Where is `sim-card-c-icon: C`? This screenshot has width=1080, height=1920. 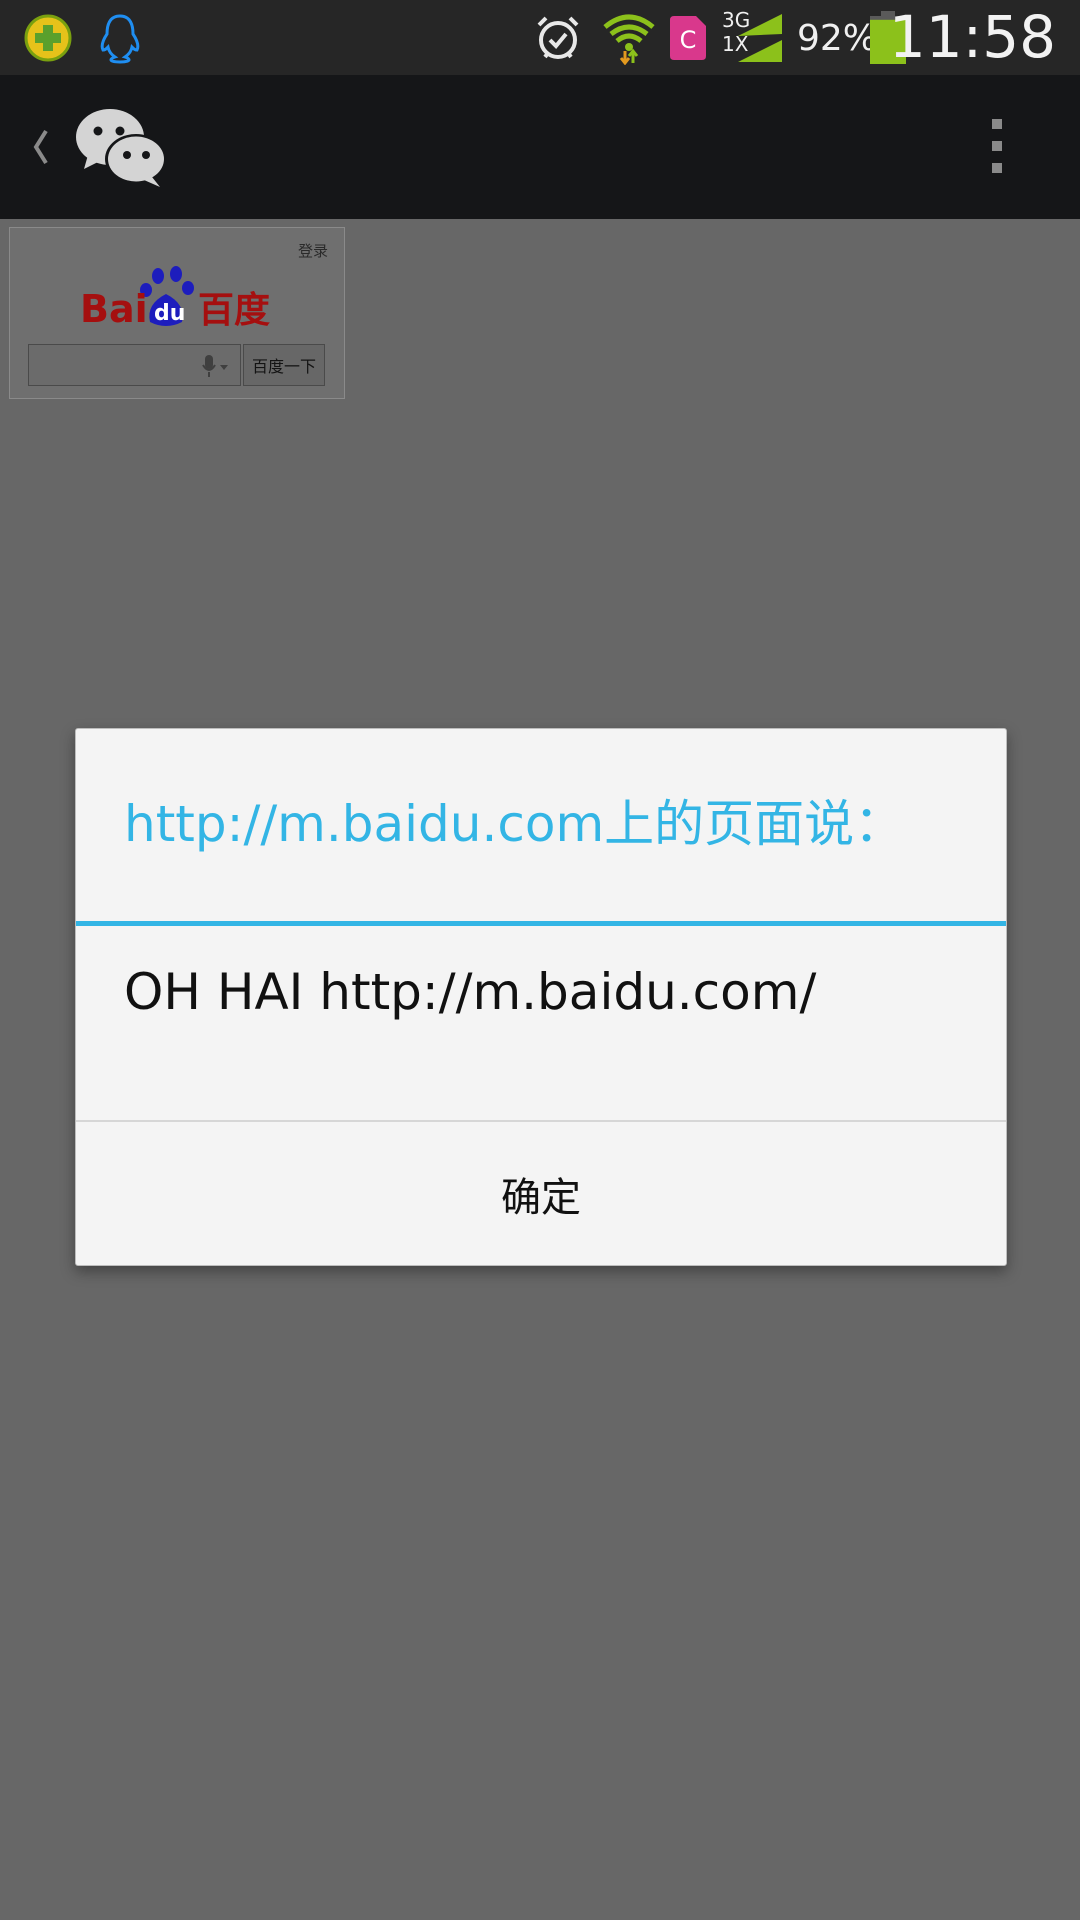 sim-card-c-icon: C is located at coordinates (688, 37).